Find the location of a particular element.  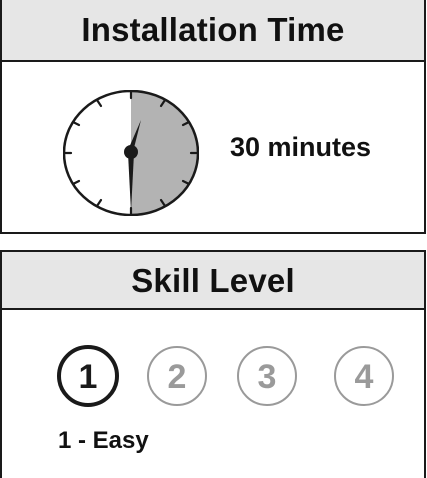

clock-center is located at coordinates (131, 152).